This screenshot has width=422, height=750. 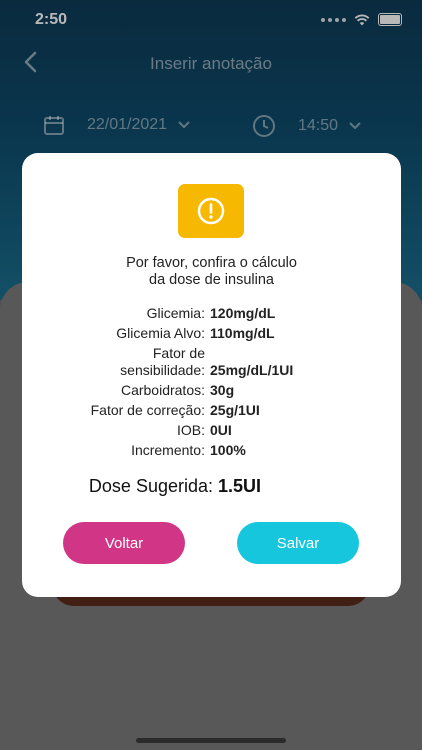 I want to click on warning-icon, so click(x=211, y=211).